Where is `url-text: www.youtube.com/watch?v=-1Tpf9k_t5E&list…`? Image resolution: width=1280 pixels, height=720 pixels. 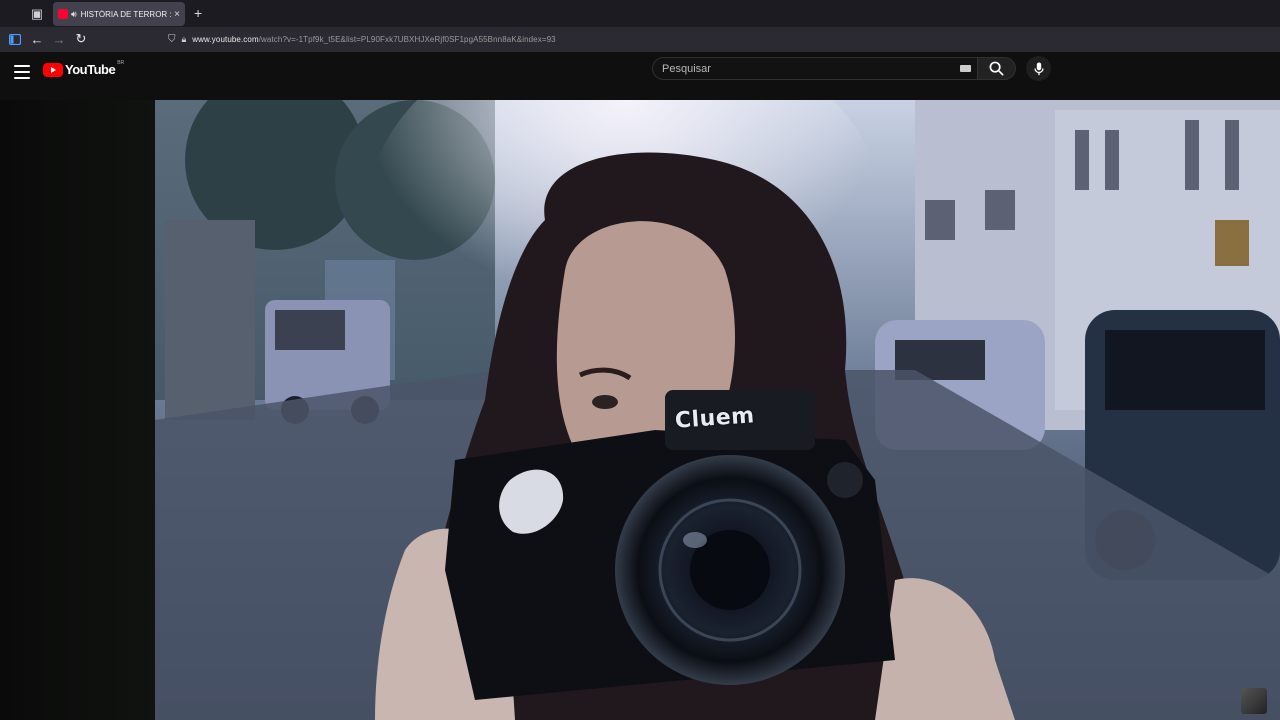
url-text: www.youtube.com/watch?v=-1Tpf9k_t5E&list… is located at coordinates (373, 39).